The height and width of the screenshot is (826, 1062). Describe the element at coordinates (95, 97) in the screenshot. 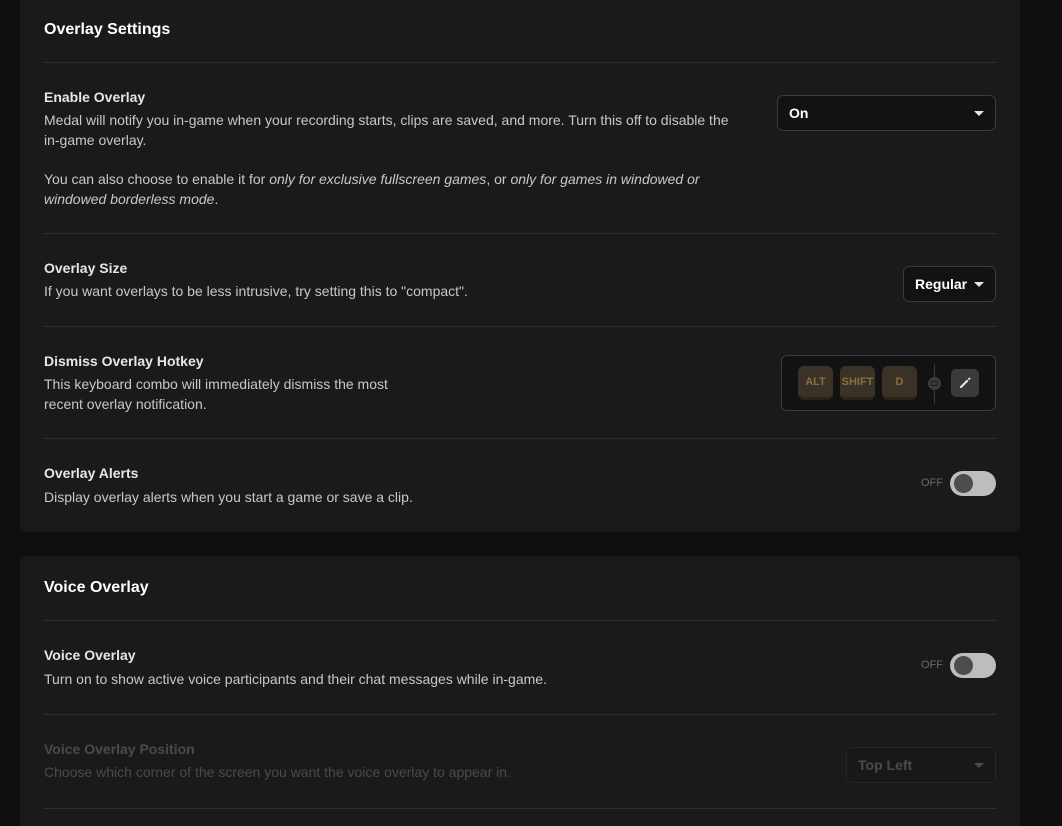

I see `enable-overlay-title: Enable Overlay` at that location.